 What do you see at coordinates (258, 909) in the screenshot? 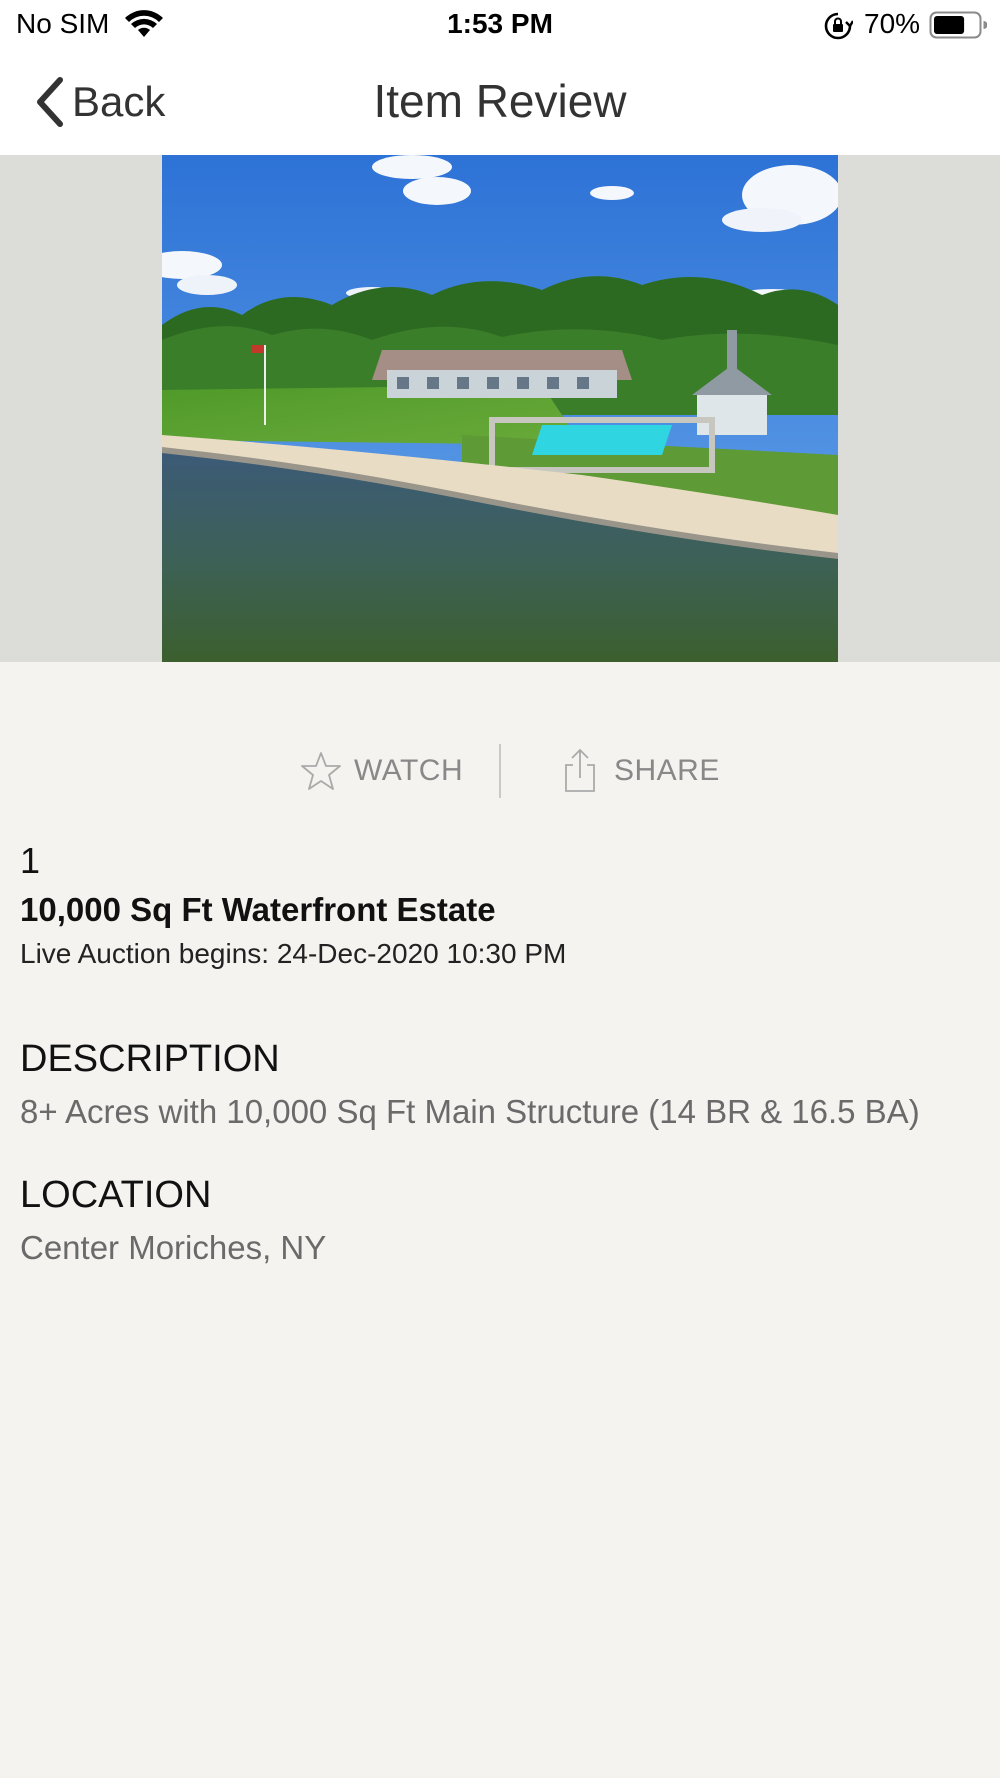
I see `item-title: 10,000 Sq Ft Waterfront Estate` at bounding box center [258, 909].